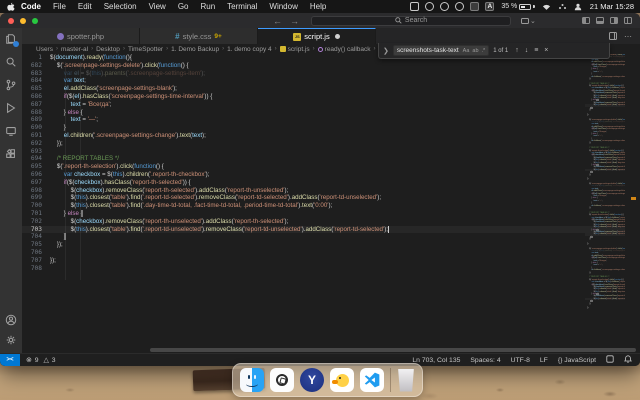 Image resolution: width=640 pixels, height=400 pixels. I want to click on line-number: 696, so click(35, 175).